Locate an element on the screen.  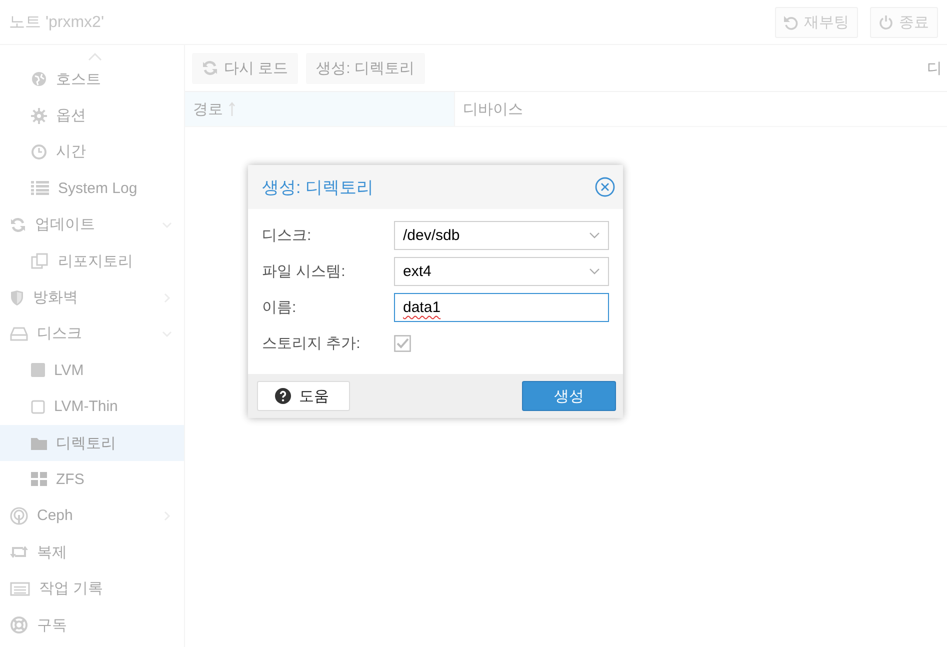
ceph-icon is located at coordinates (19, 515).